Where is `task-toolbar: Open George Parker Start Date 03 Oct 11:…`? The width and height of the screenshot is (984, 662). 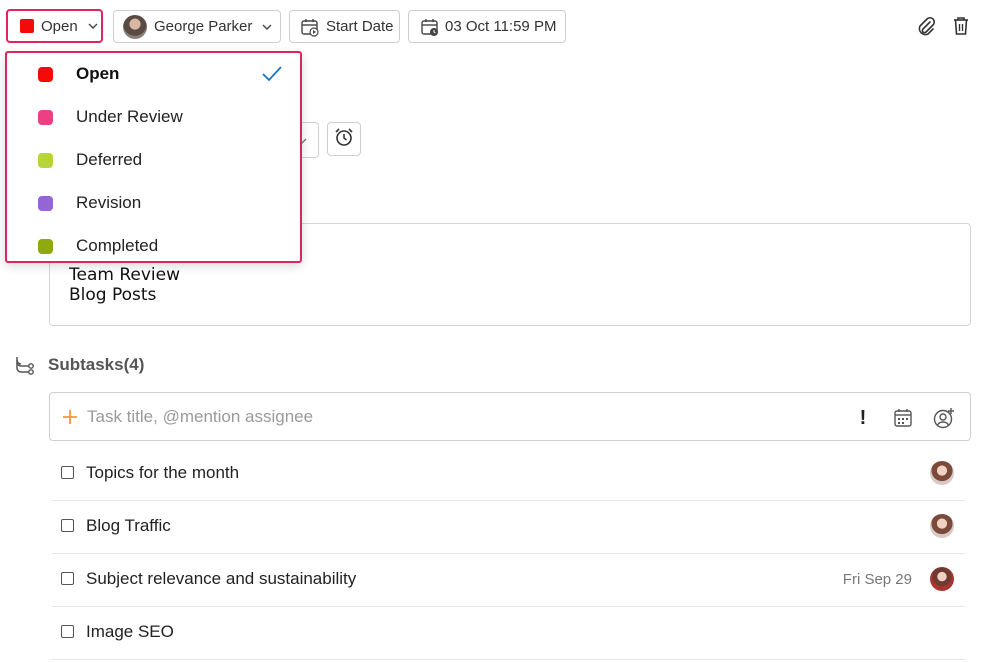 task-toolbar: Open George Parker Start Date 03 Oct 11:… is located at coordinates (492, 27).